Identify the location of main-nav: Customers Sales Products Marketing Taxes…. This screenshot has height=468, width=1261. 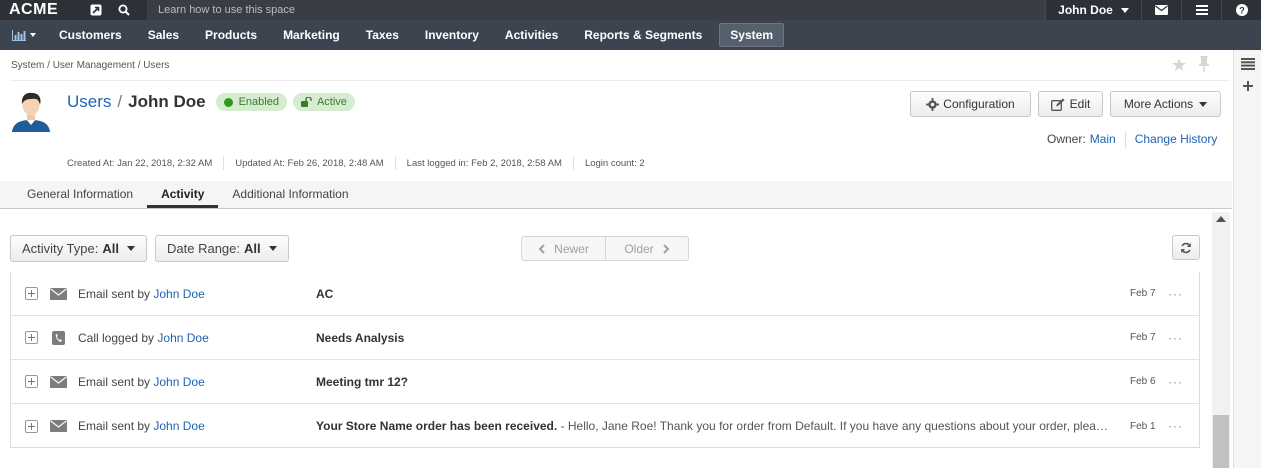
(630, 35).